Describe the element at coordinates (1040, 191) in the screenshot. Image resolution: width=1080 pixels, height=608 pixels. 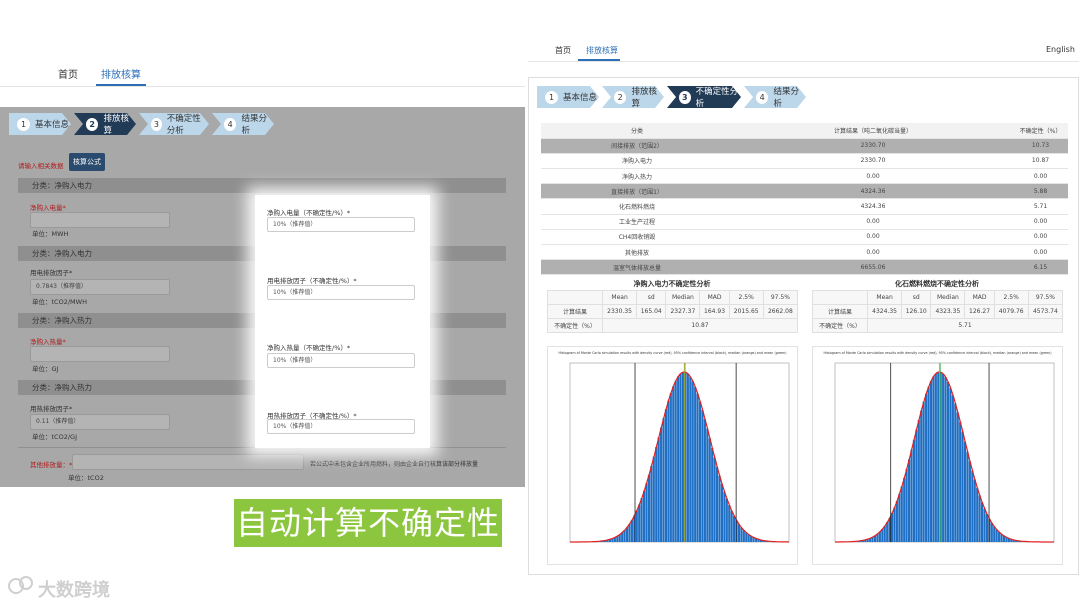
I see `cell-unc: 5.88` at that location.